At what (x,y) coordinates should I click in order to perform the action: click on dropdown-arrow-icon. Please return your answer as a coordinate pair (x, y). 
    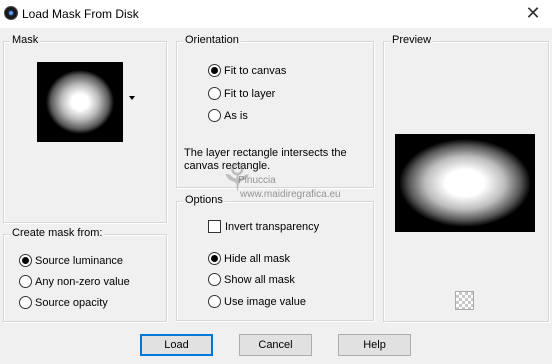
    Looking at the image, I should click on (132, 98).